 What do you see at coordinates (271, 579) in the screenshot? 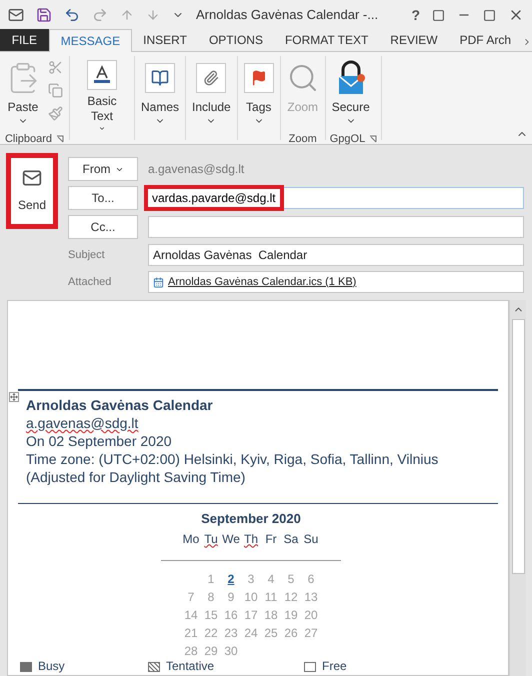
I see `calendar-day: 4` at bounding box center [271, 579].